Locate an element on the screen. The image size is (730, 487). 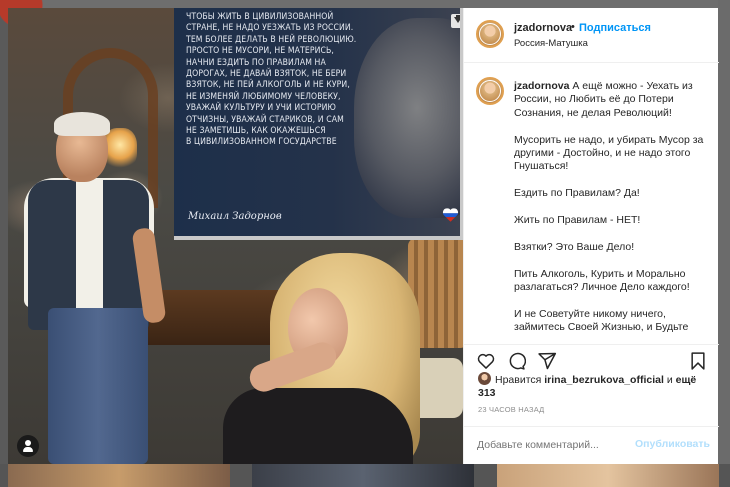
caption-paragraph: Жить по Правилам - НЕТ! is located at coordinates (577, 220).